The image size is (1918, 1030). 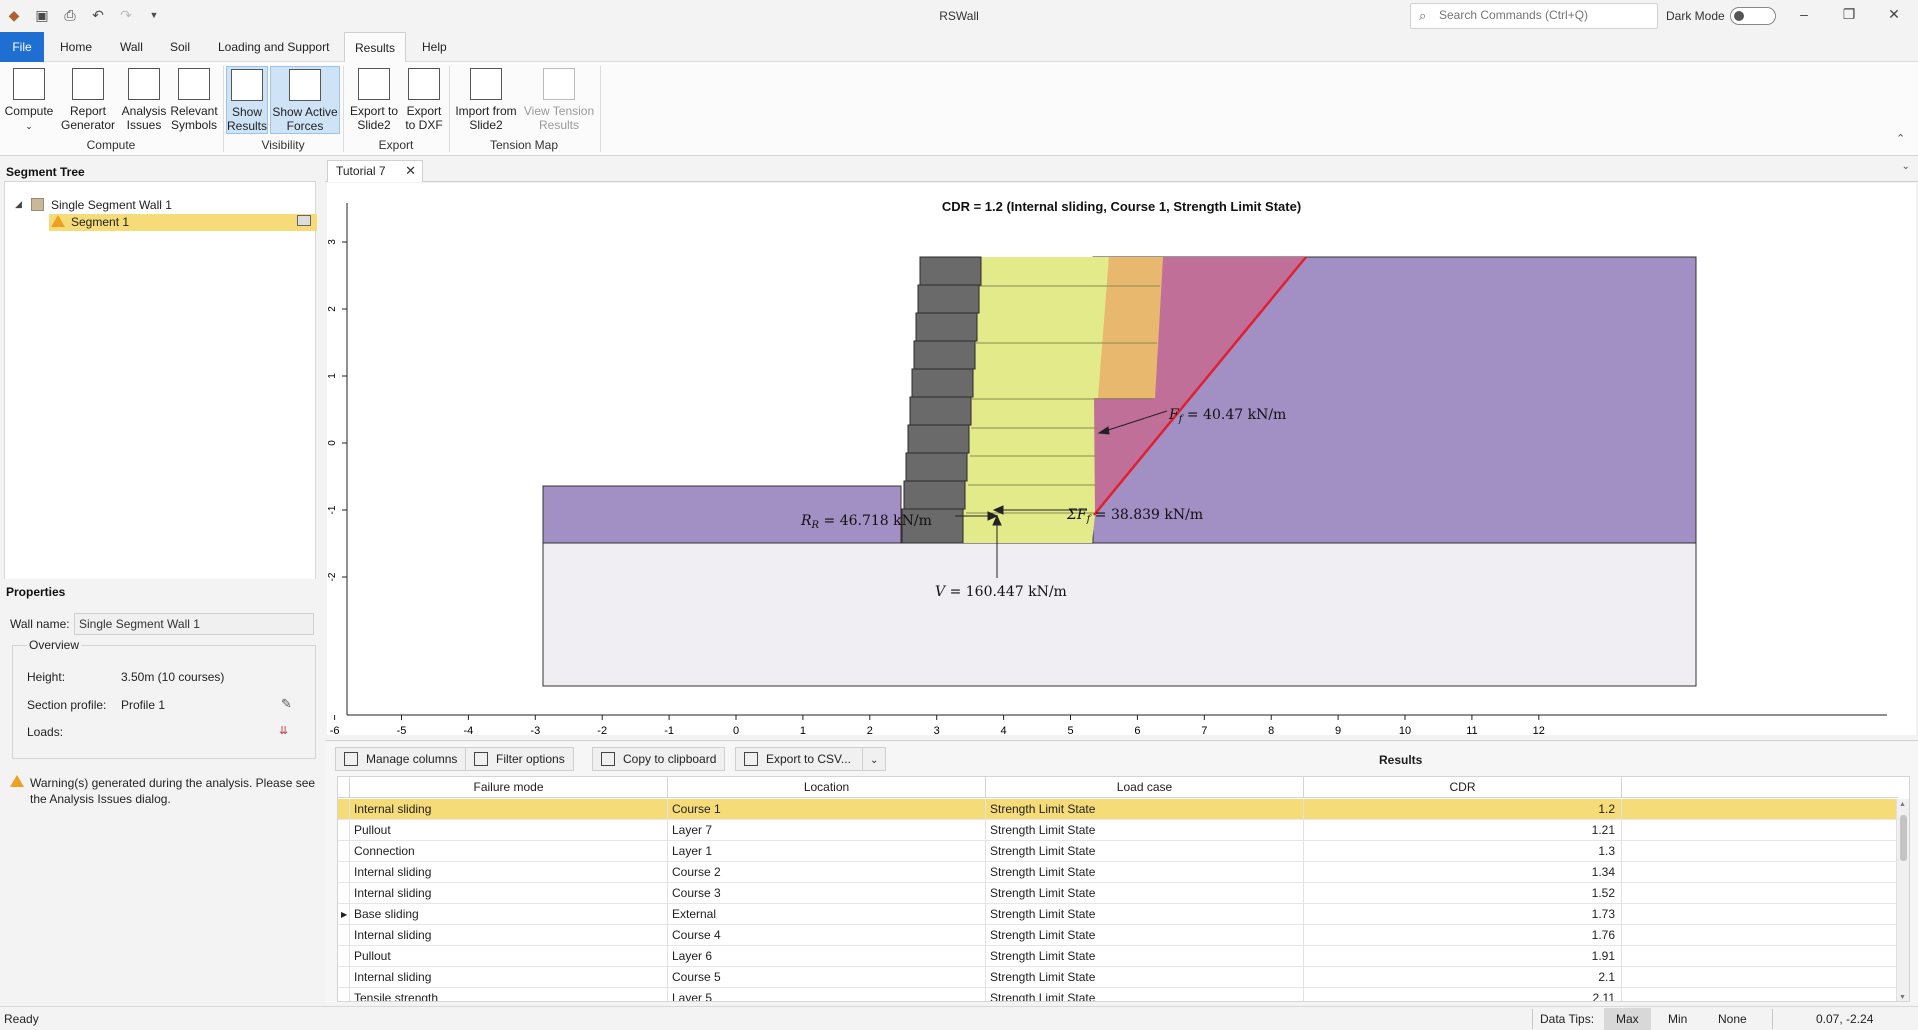 I want to click on column-failure-mode: Failure mode, so click(x=509, y=787).